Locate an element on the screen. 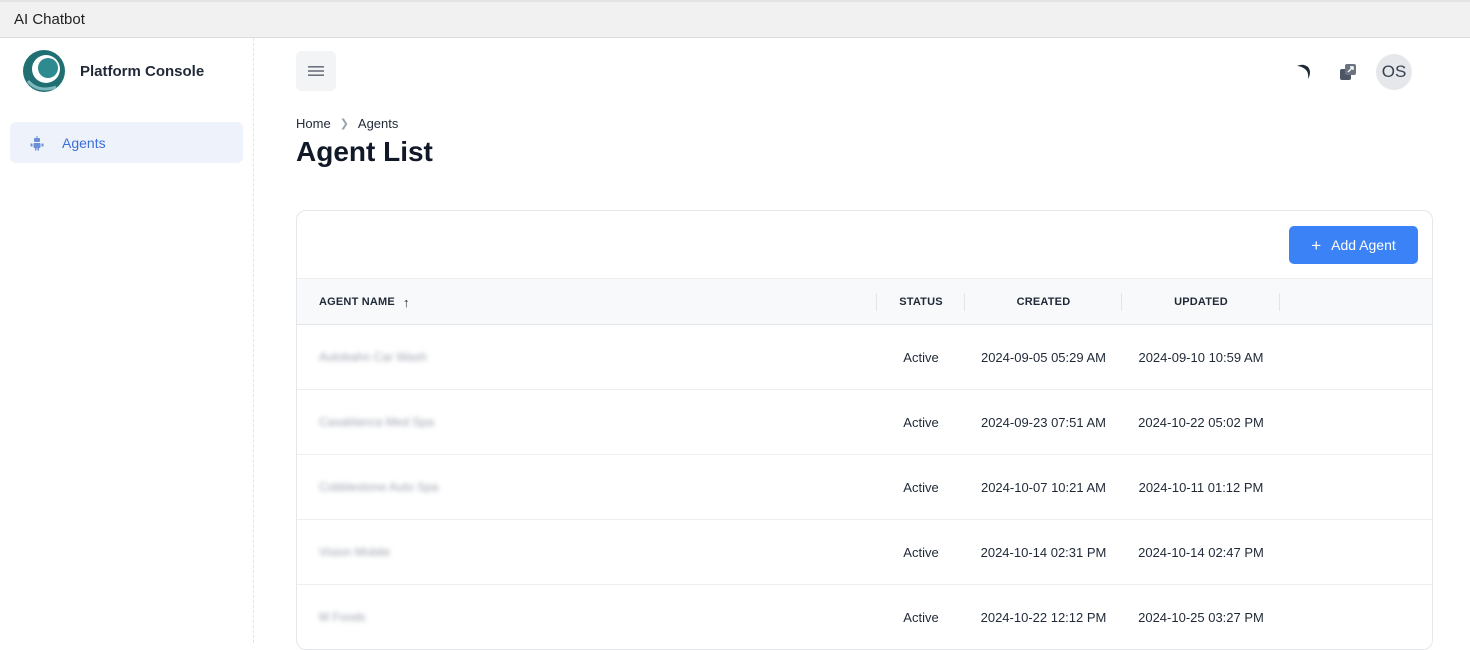 This screenshot has height=650, width=1470. hamburger-icon is located at coordinates (316, 71).